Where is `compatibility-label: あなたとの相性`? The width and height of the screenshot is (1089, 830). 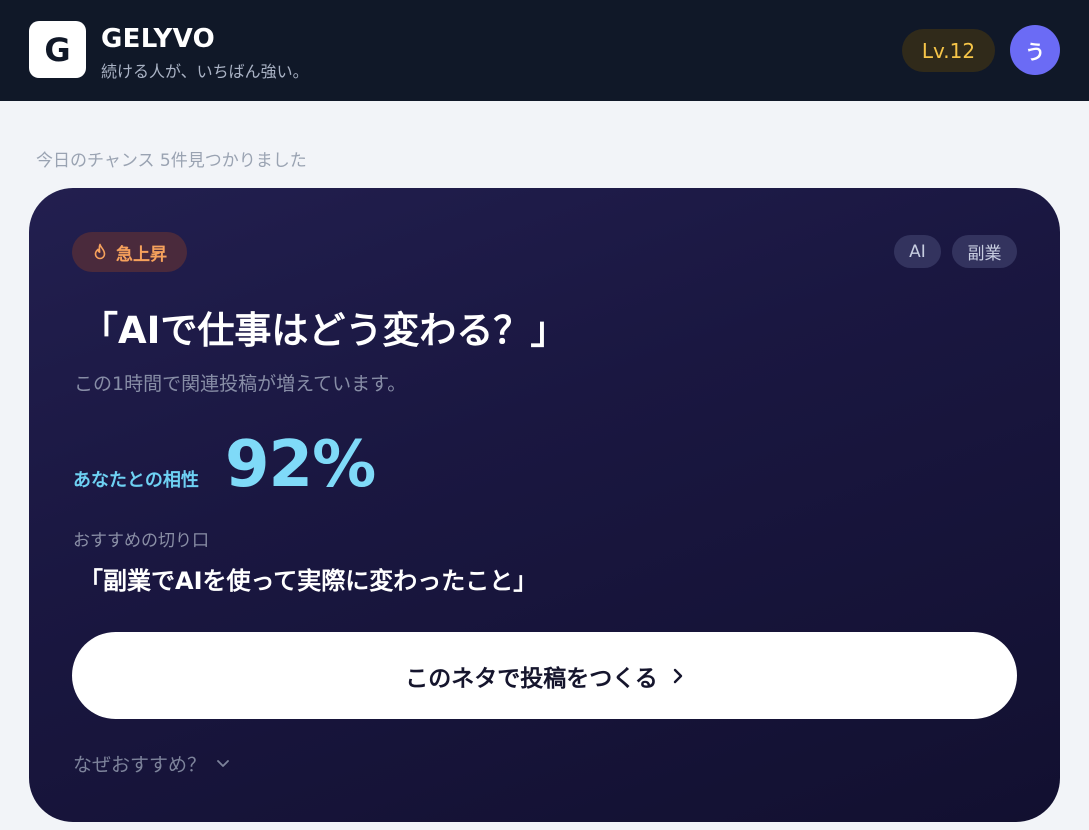 compatibility-label: あなたとの相性 is located at coordinates (136, 480).